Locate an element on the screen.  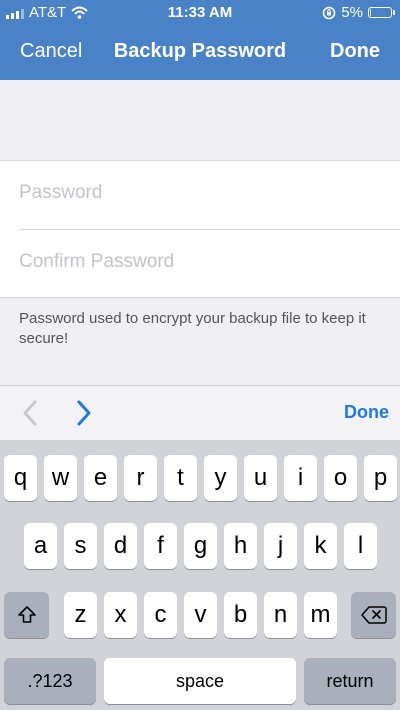
key-d: d is located at coordinates (120, 546).